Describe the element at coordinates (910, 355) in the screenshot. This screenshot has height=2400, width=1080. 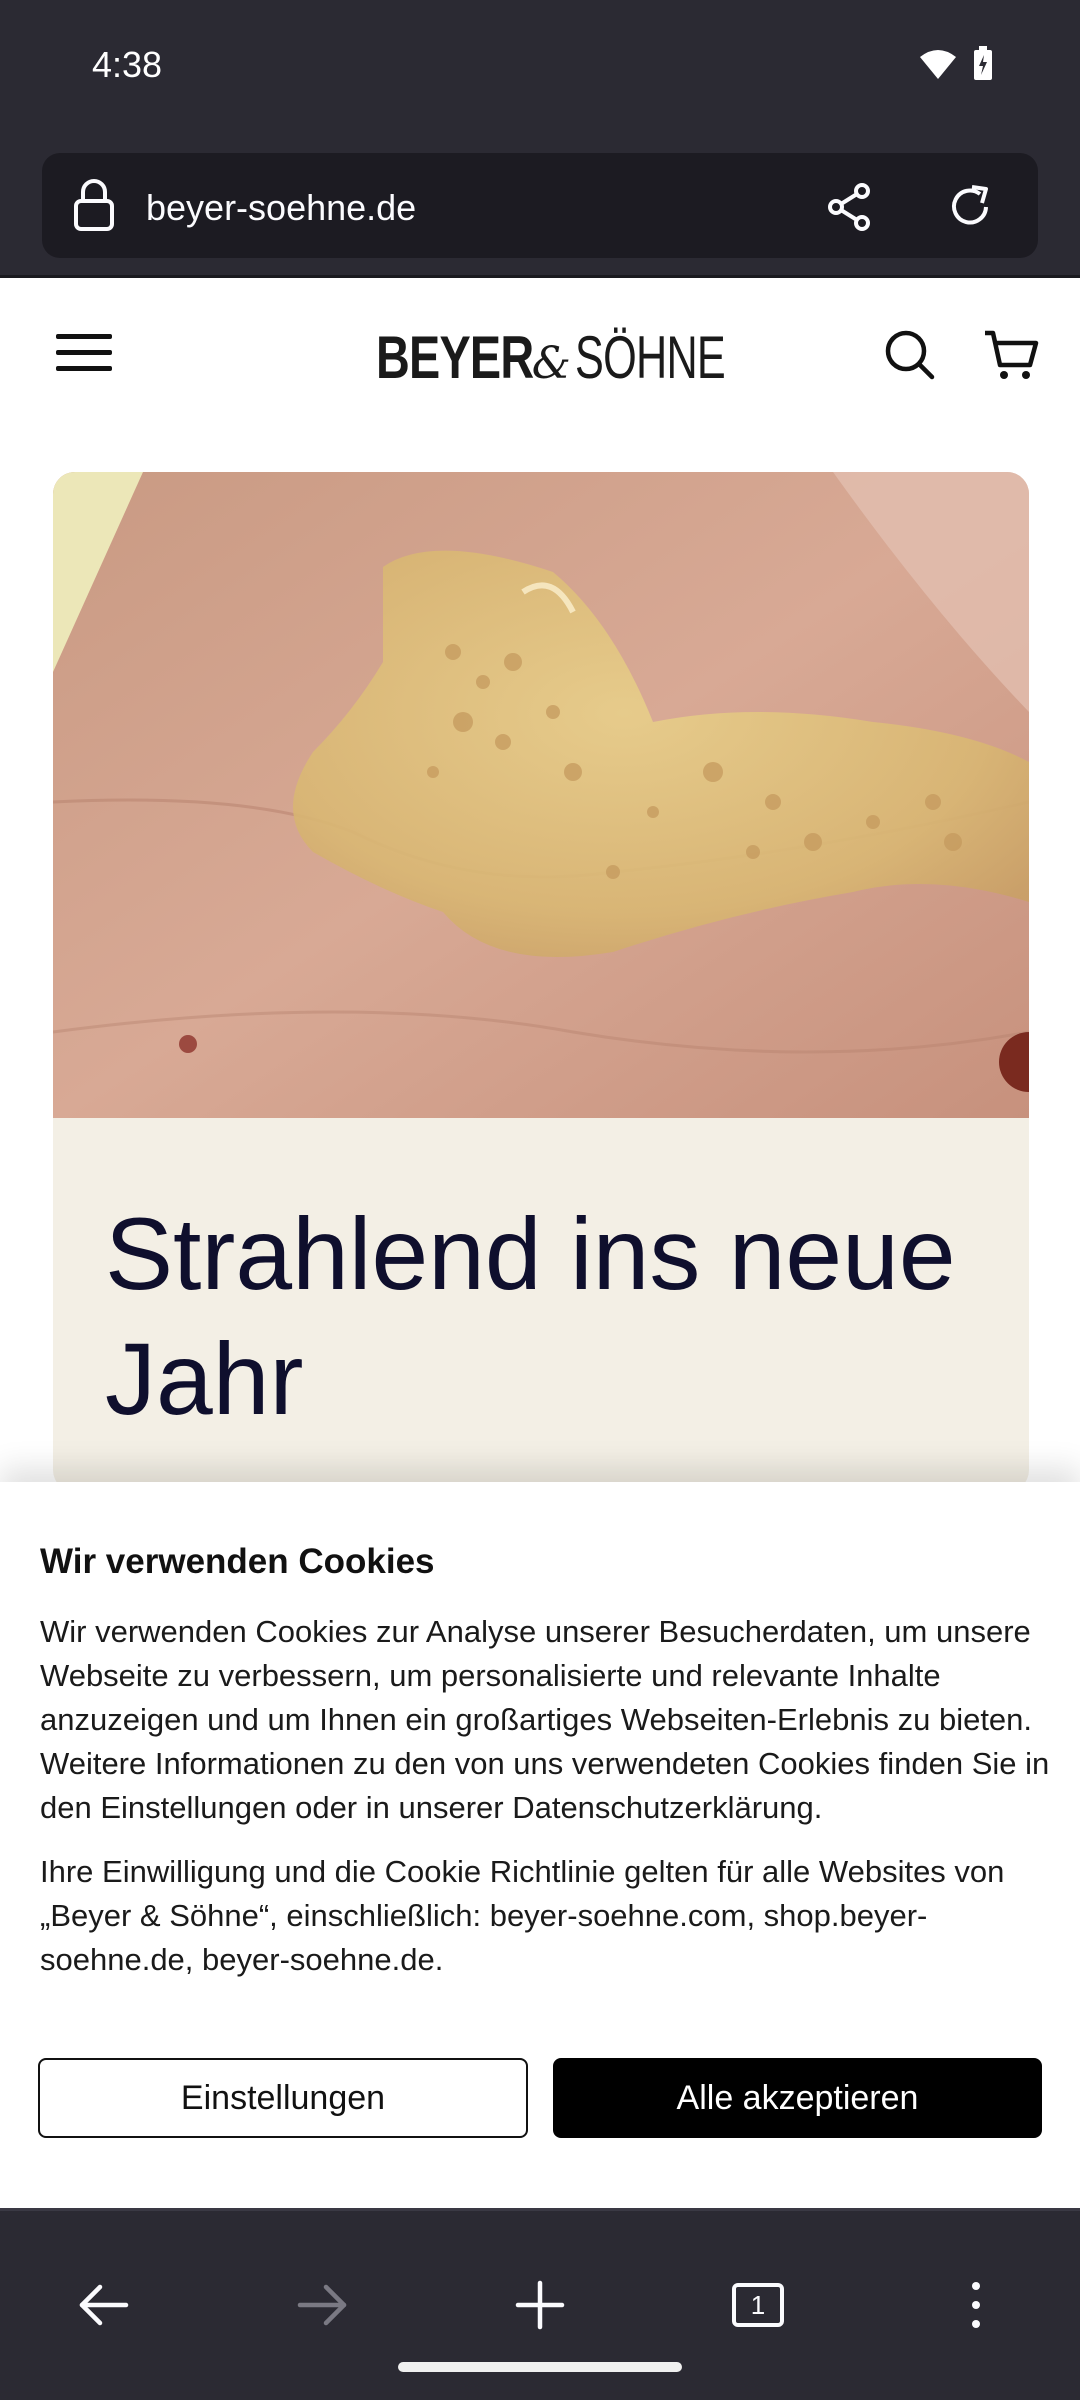
I see `search-icon` at that location.